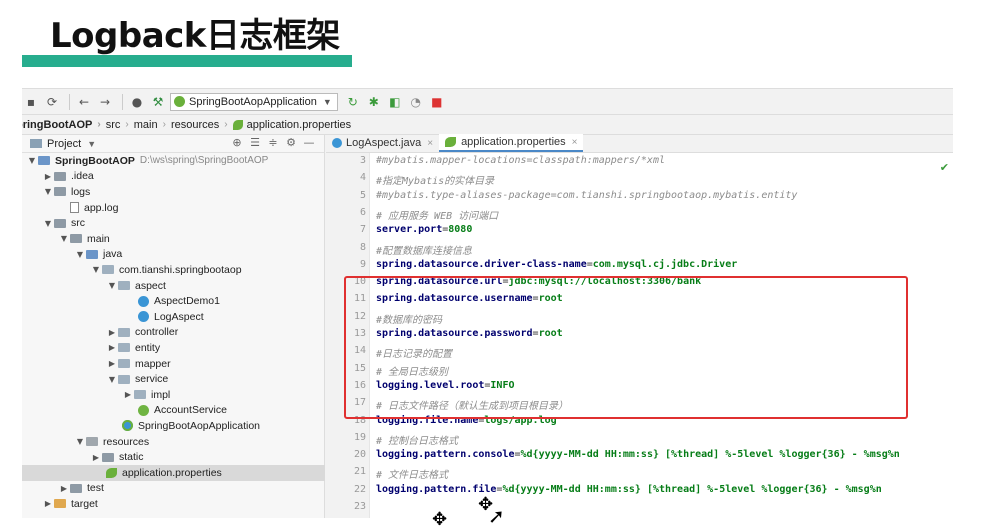 The image size is (989, 528). Describe the element at coordinates (353, 102) in the screenshot. I see `rerun-icon: ↻` at that location.